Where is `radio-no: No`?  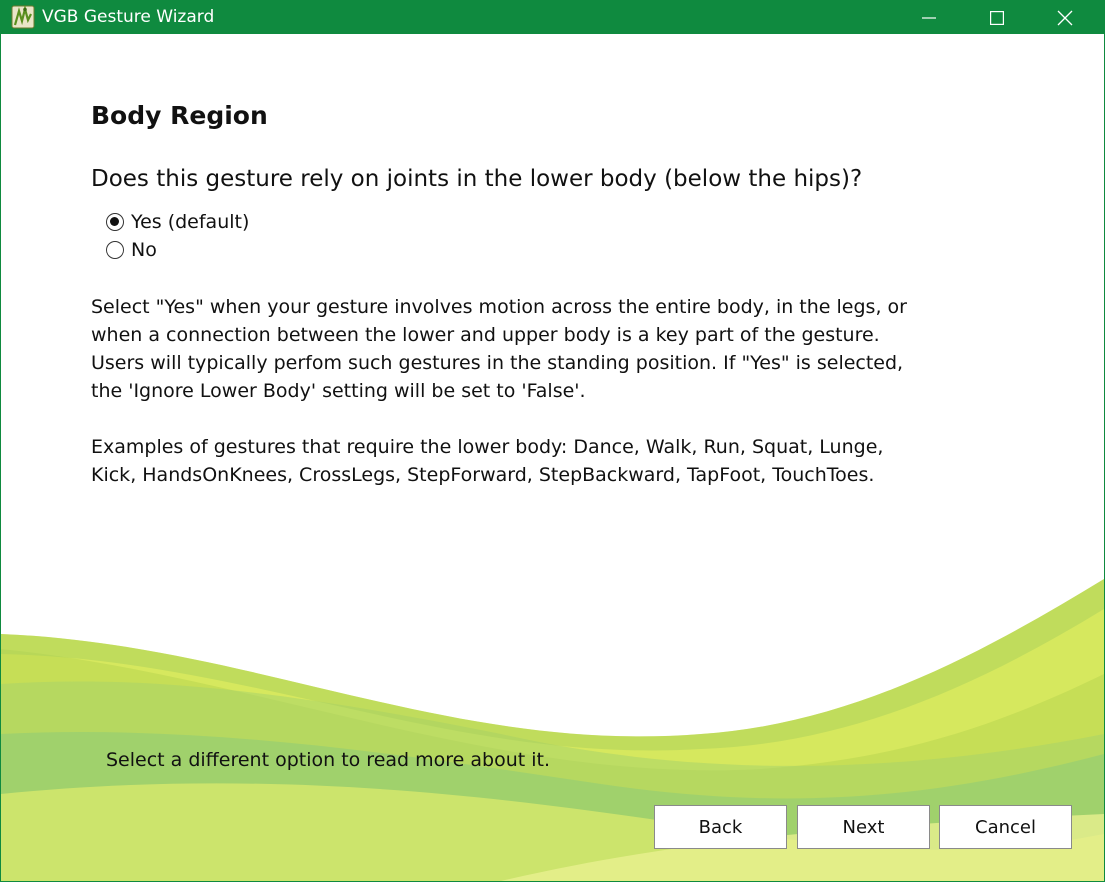 radio-no: No is located at coordinates (131, 250).